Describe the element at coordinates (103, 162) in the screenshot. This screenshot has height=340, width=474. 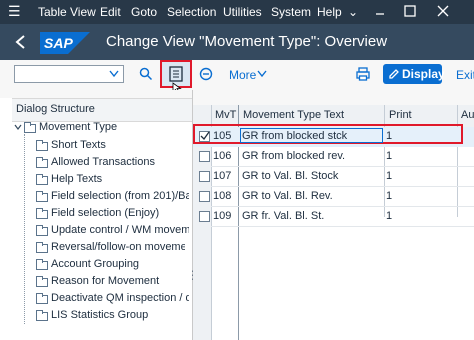
I see `tree-item-allowed-transactions: Allowed Transactions` at that location.